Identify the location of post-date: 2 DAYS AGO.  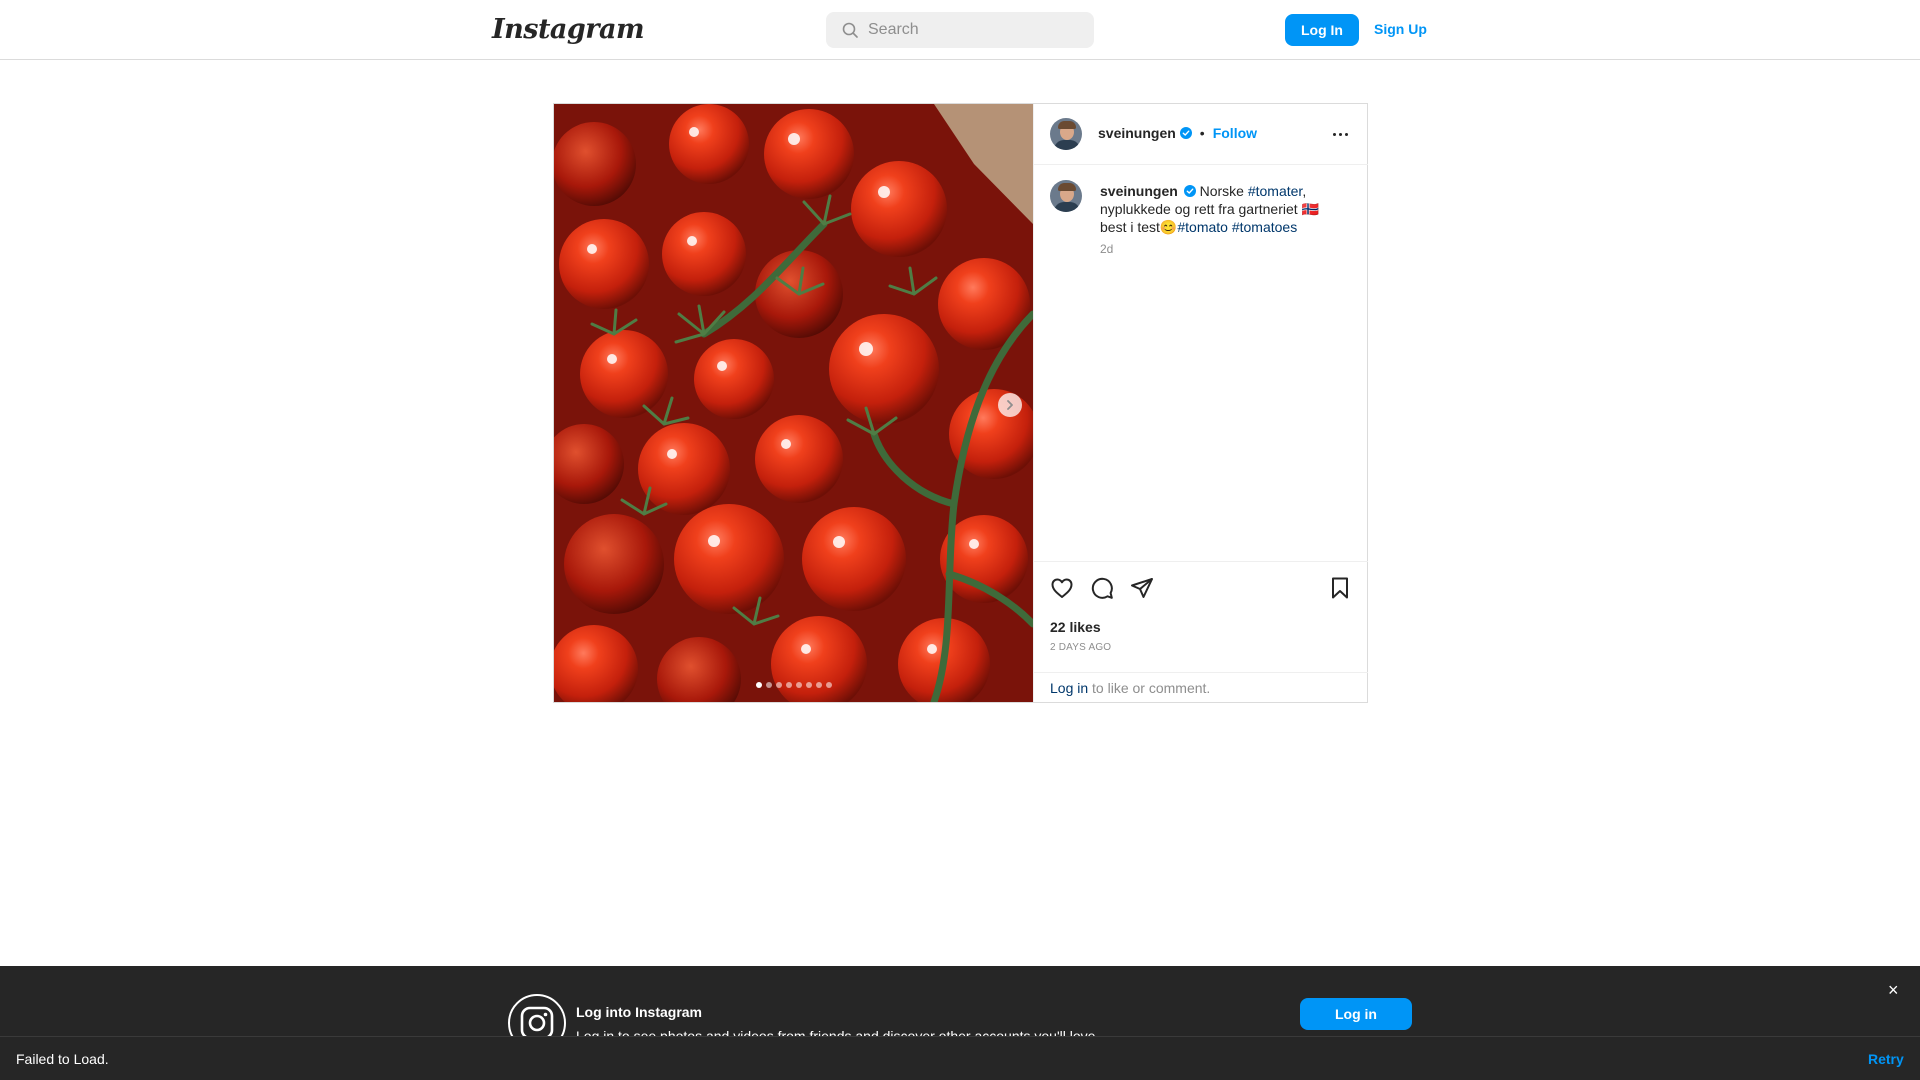
(1080, 647).